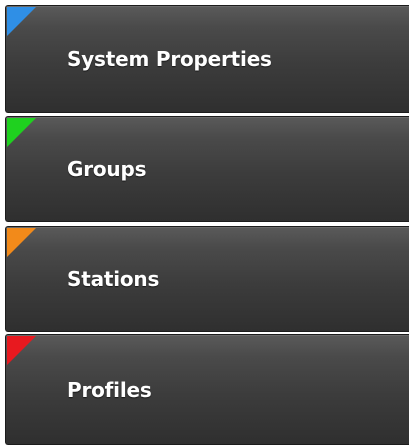 The width and height of the screenshot is (409, 445). Describe the element at coordinates (109, 389) in the screenshot. I see `menu-item-label: Profiles` at that location.